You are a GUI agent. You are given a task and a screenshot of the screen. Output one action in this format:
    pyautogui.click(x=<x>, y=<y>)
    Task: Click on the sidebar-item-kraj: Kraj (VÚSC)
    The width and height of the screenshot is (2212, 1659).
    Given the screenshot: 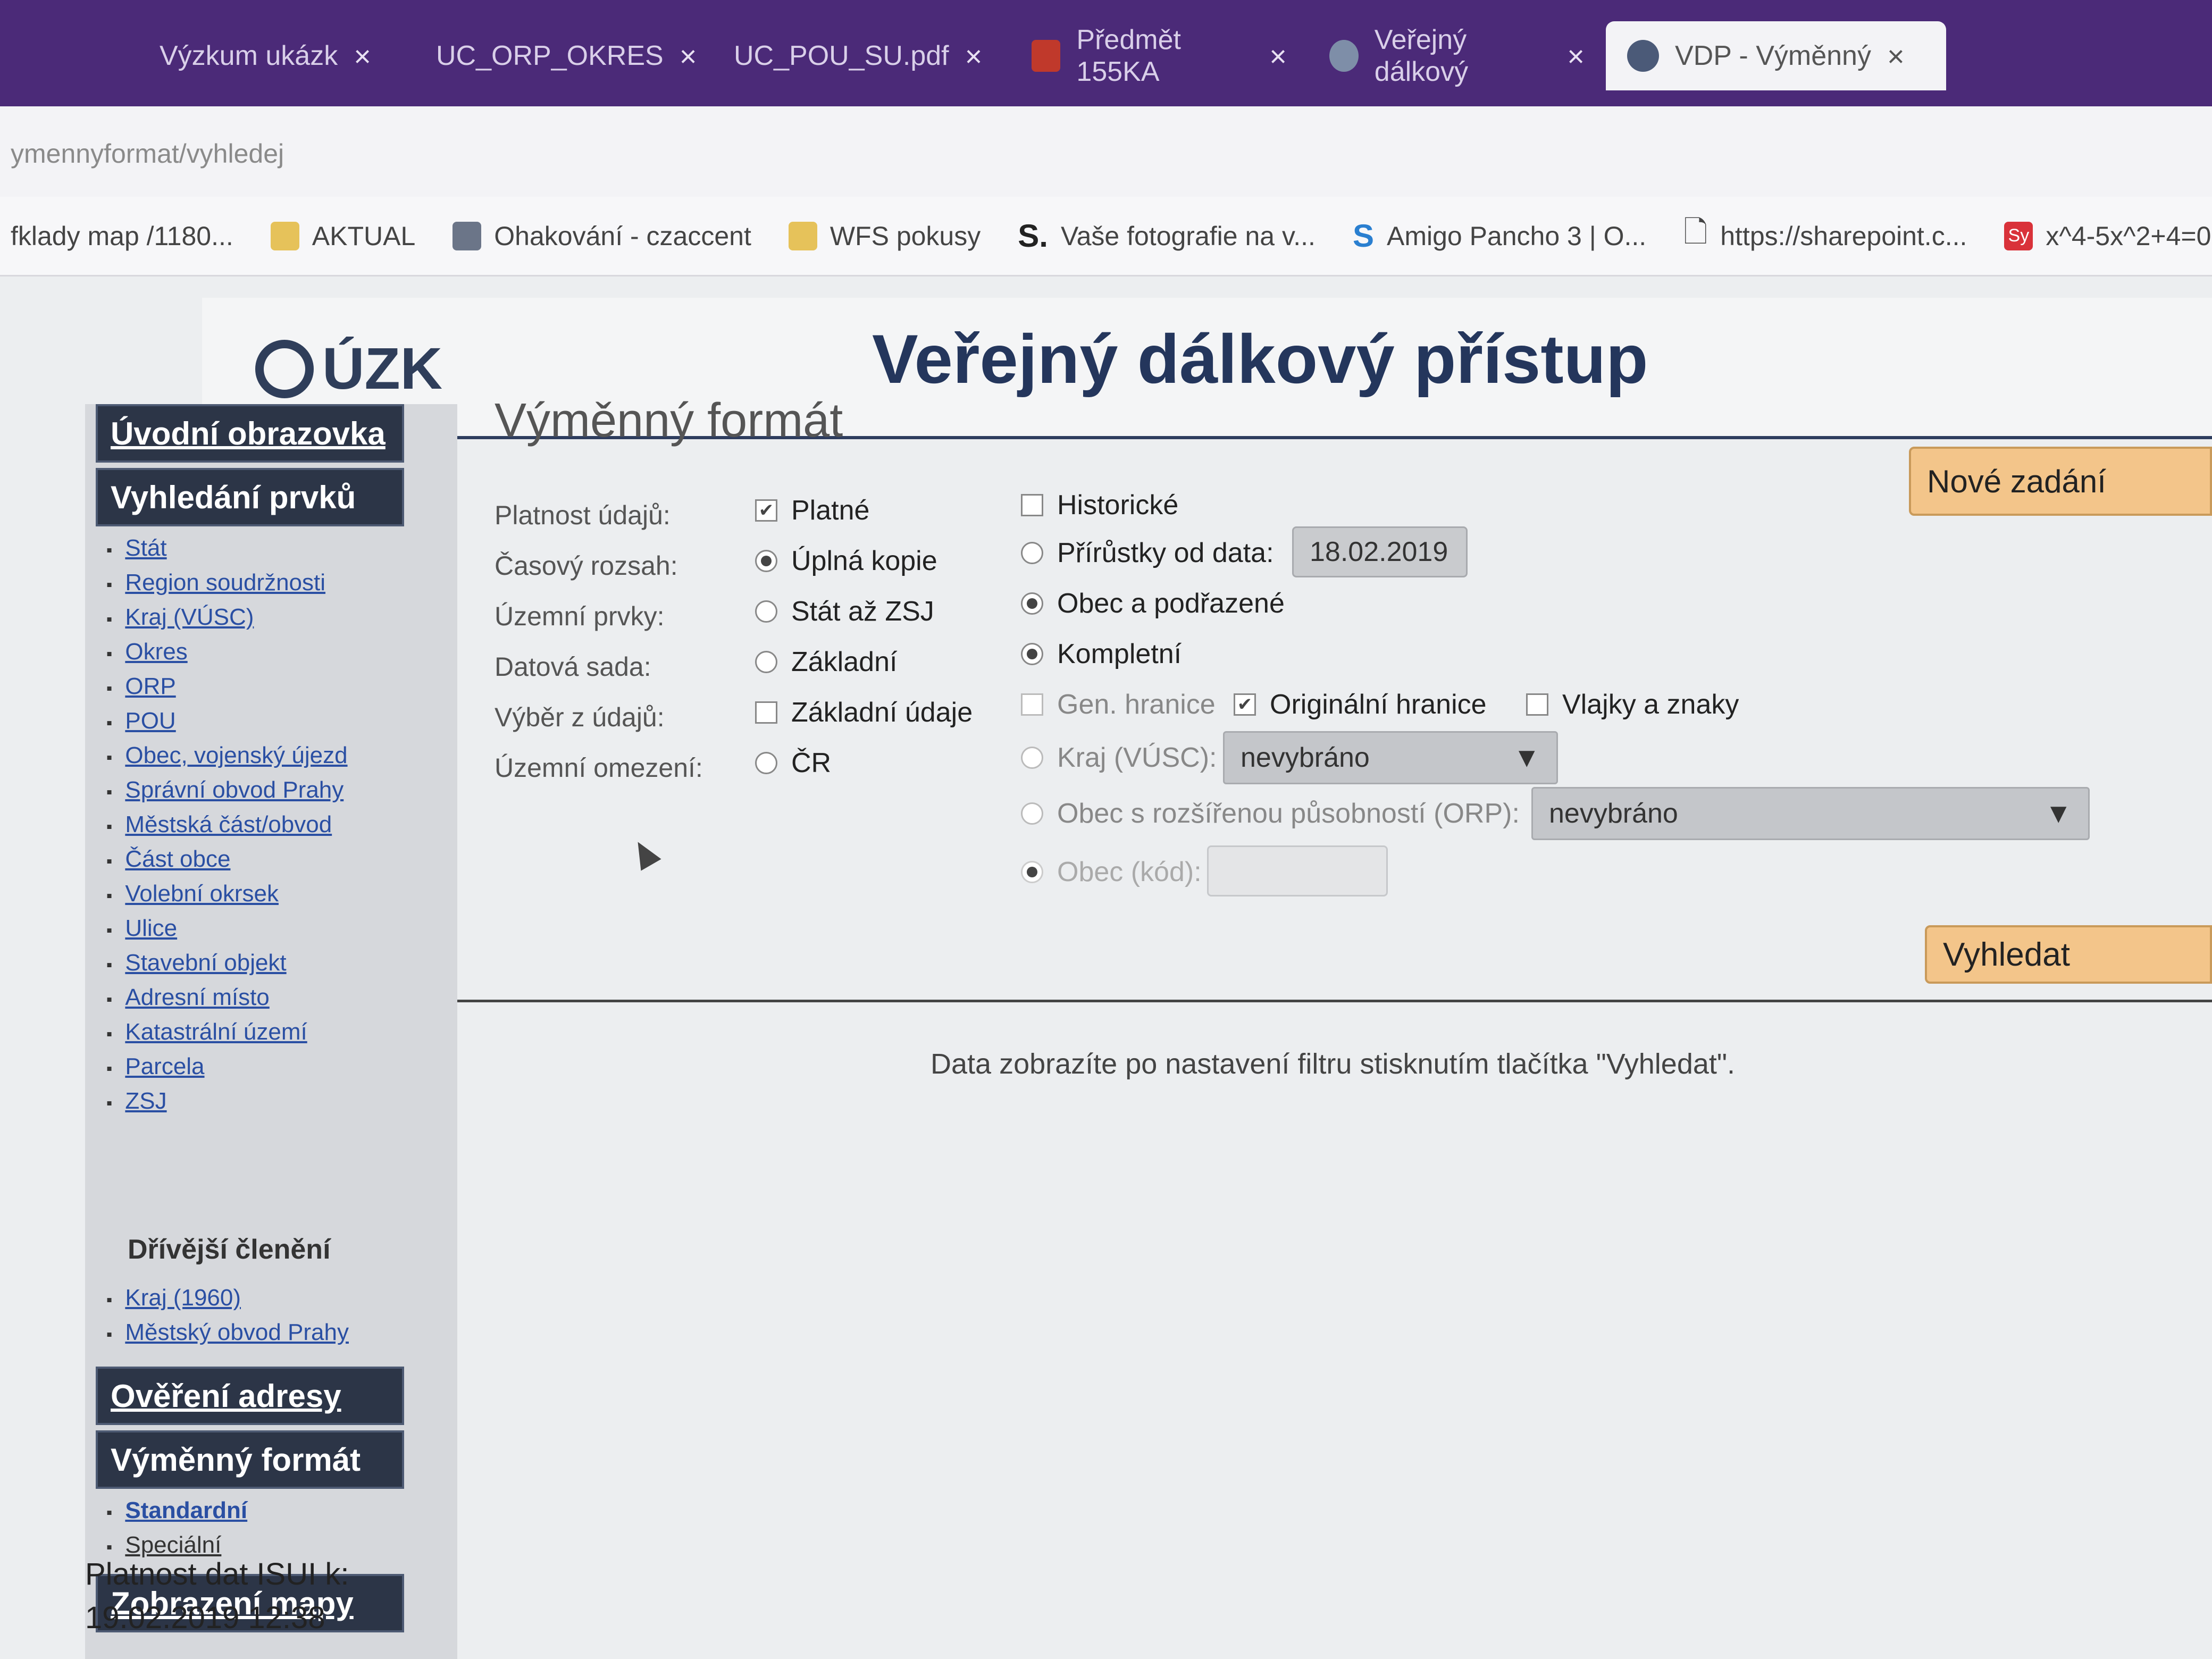 What is the action you would take?
    pyautogui.click(x=227, y=618)
    